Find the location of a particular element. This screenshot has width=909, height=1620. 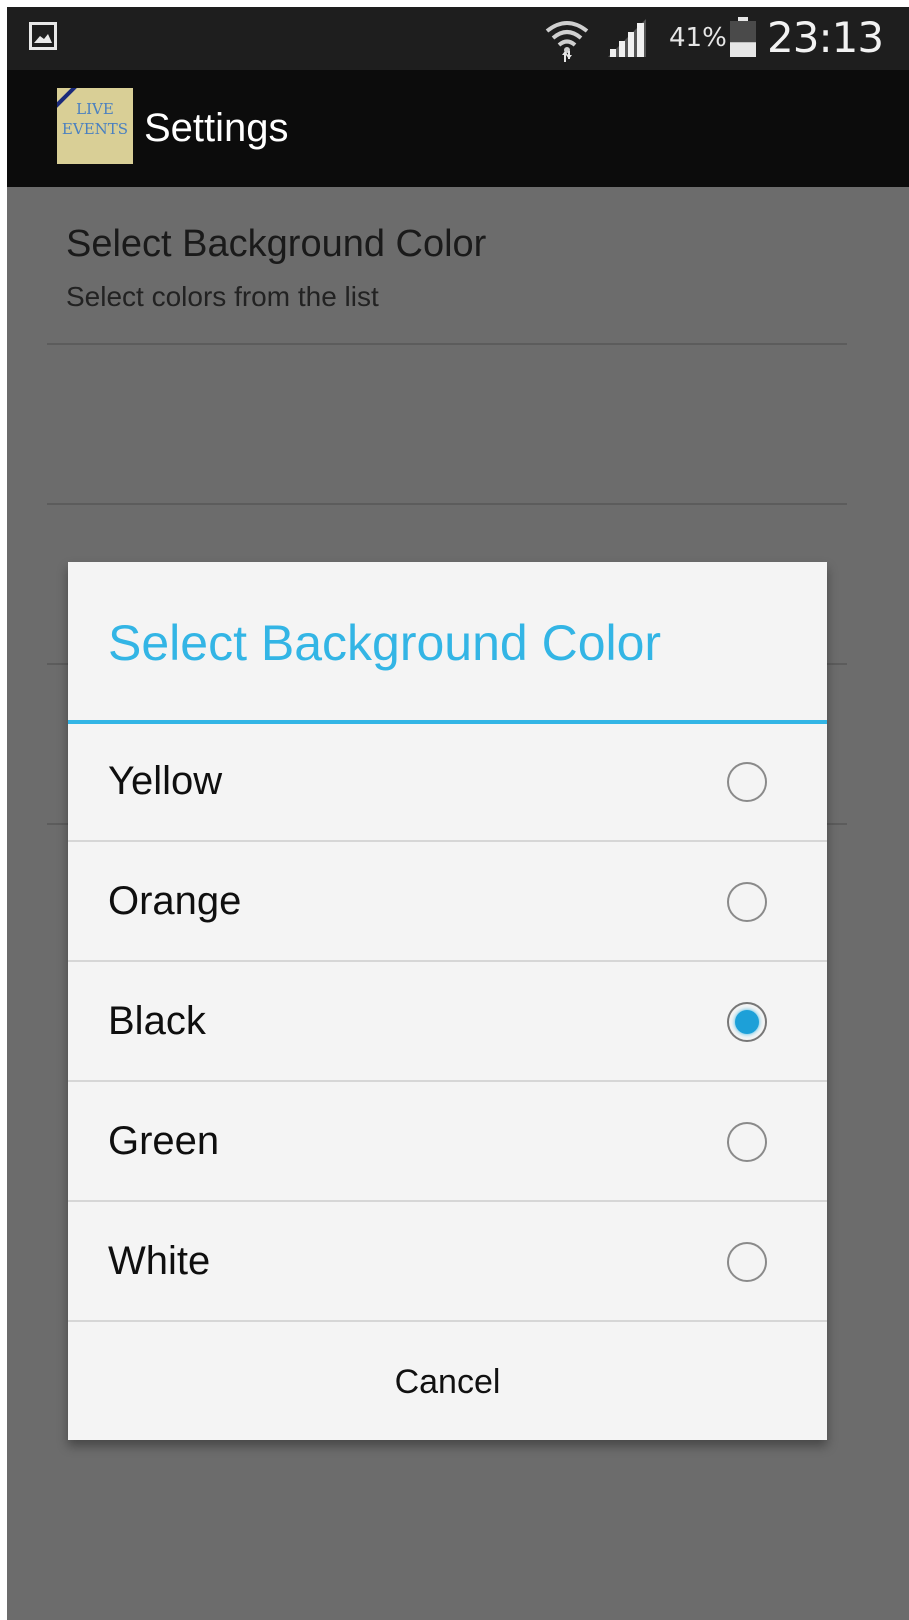

option-label: Green is located at coordinates (164, 1141).